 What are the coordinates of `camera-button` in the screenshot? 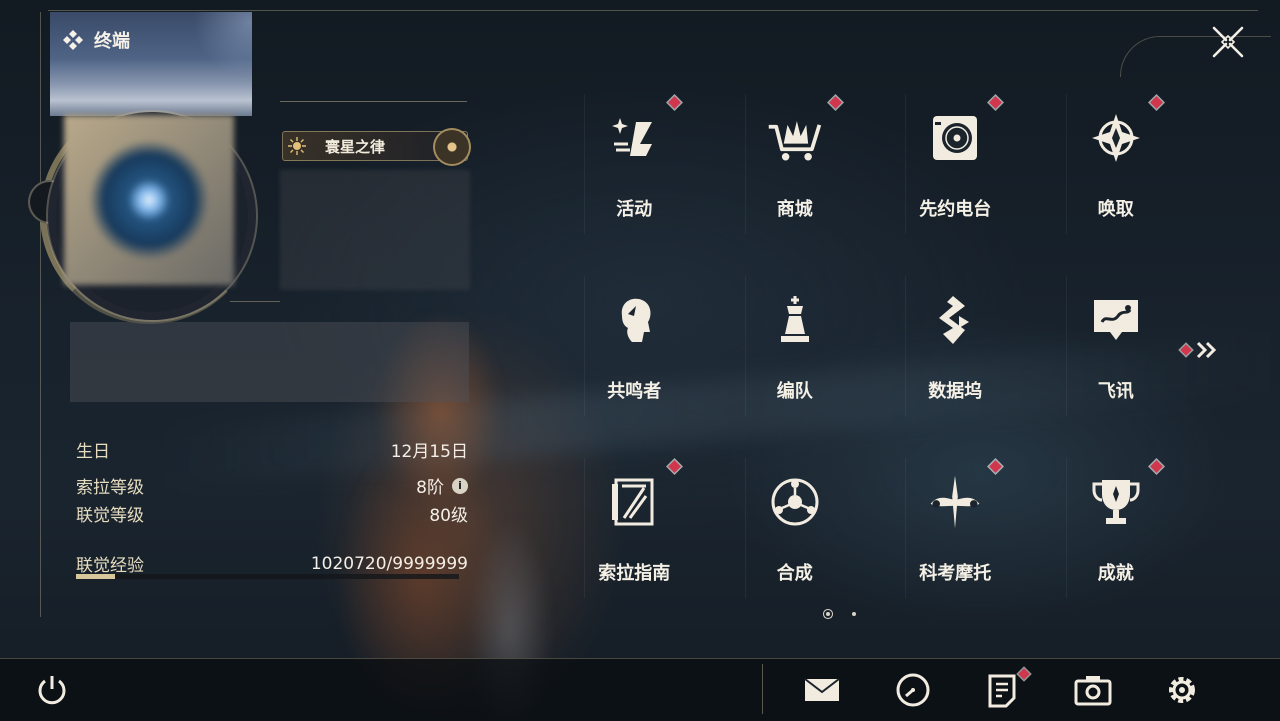 It's located at (1093, 690).